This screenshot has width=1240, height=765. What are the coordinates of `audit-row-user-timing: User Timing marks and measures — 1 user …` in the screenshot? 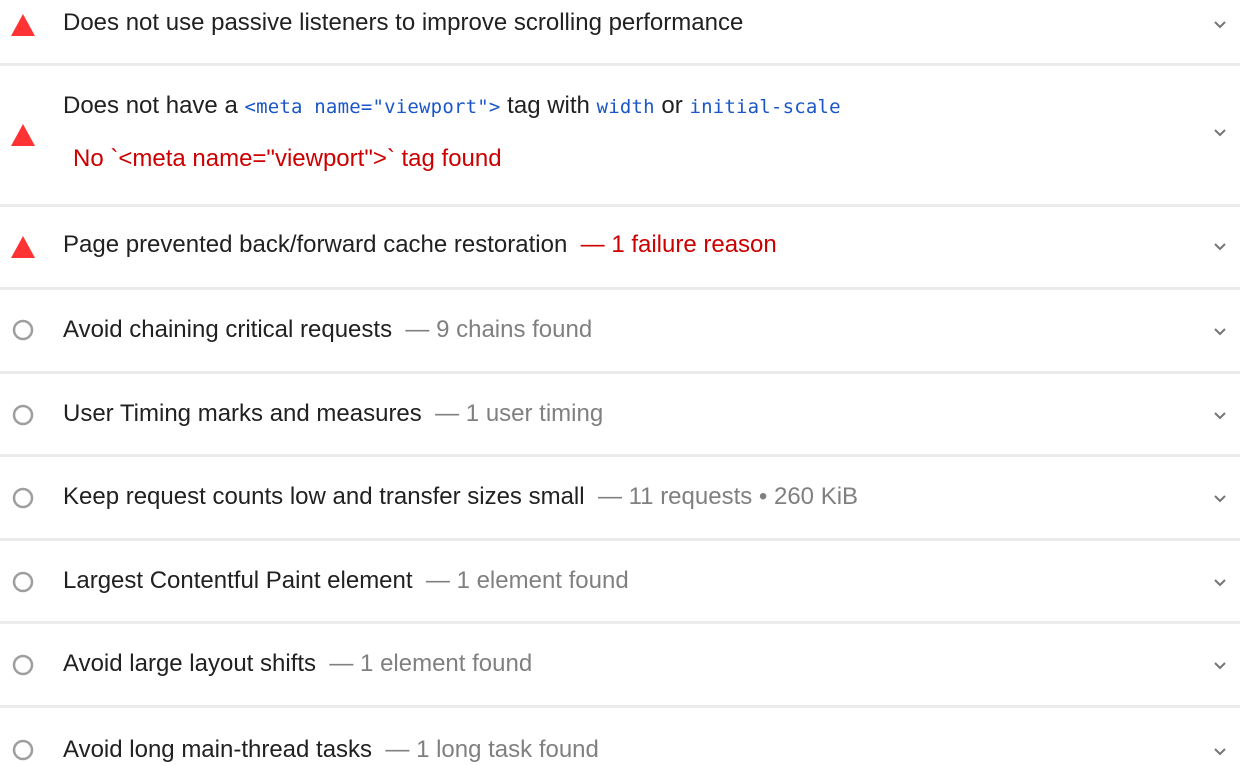 It's located at (620, 415).